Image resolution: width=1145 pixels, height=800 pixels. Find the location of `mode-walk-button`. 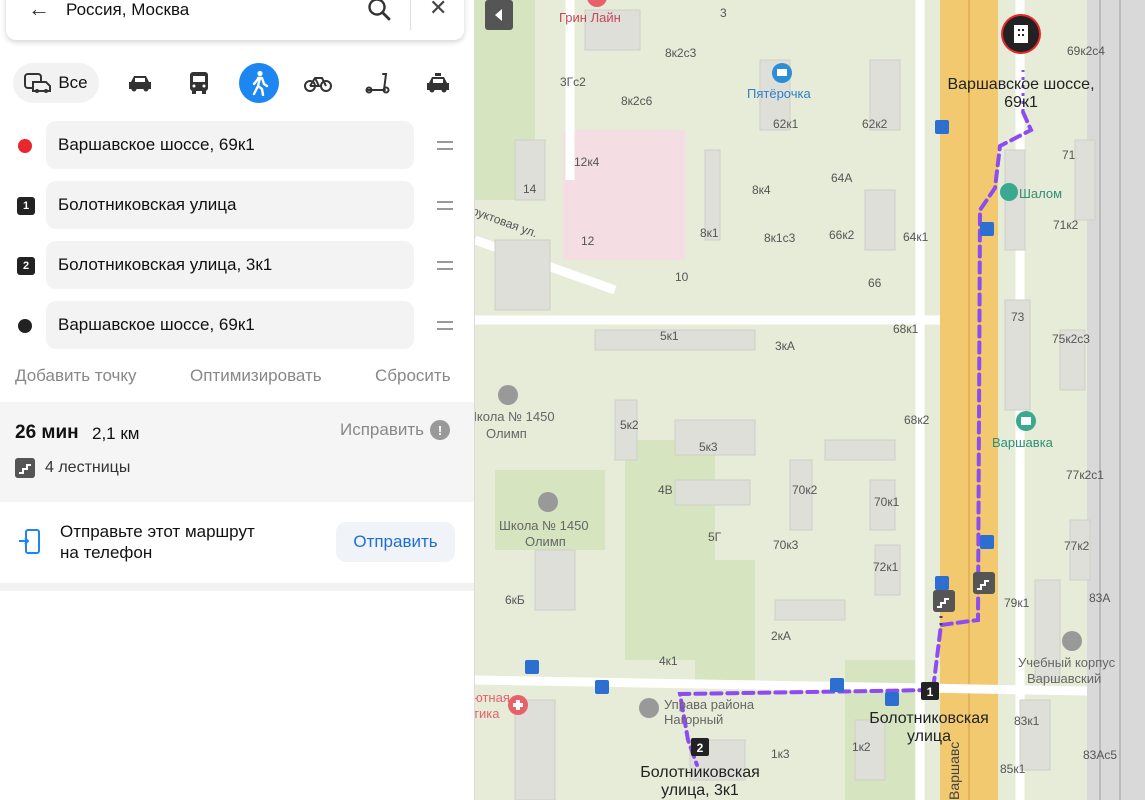

mode-walk-button is located at coordinates (259, 83).